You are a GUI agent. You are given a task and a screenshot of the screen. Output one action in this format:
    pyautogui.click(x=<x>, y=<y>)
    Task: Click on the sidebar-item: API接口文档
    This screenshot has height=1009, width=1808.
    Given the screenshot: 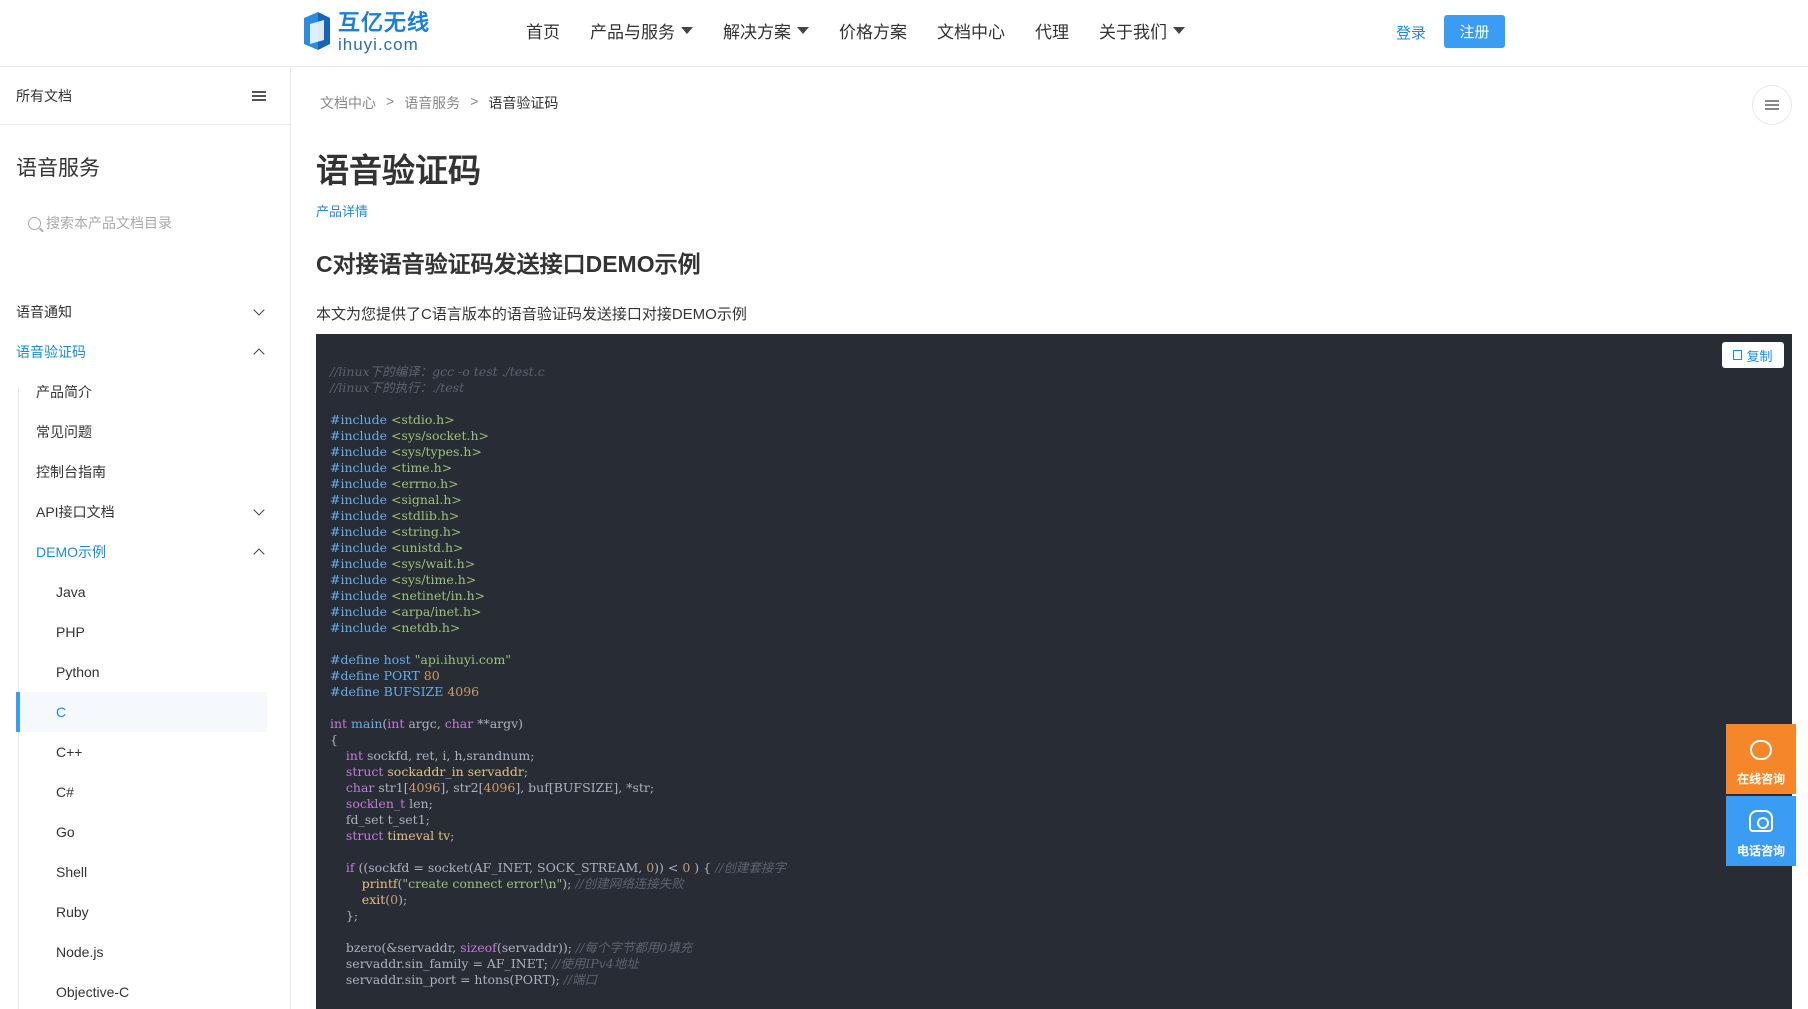 What is the action you would take?
    pyautogui.click(x=145, y=512)
    